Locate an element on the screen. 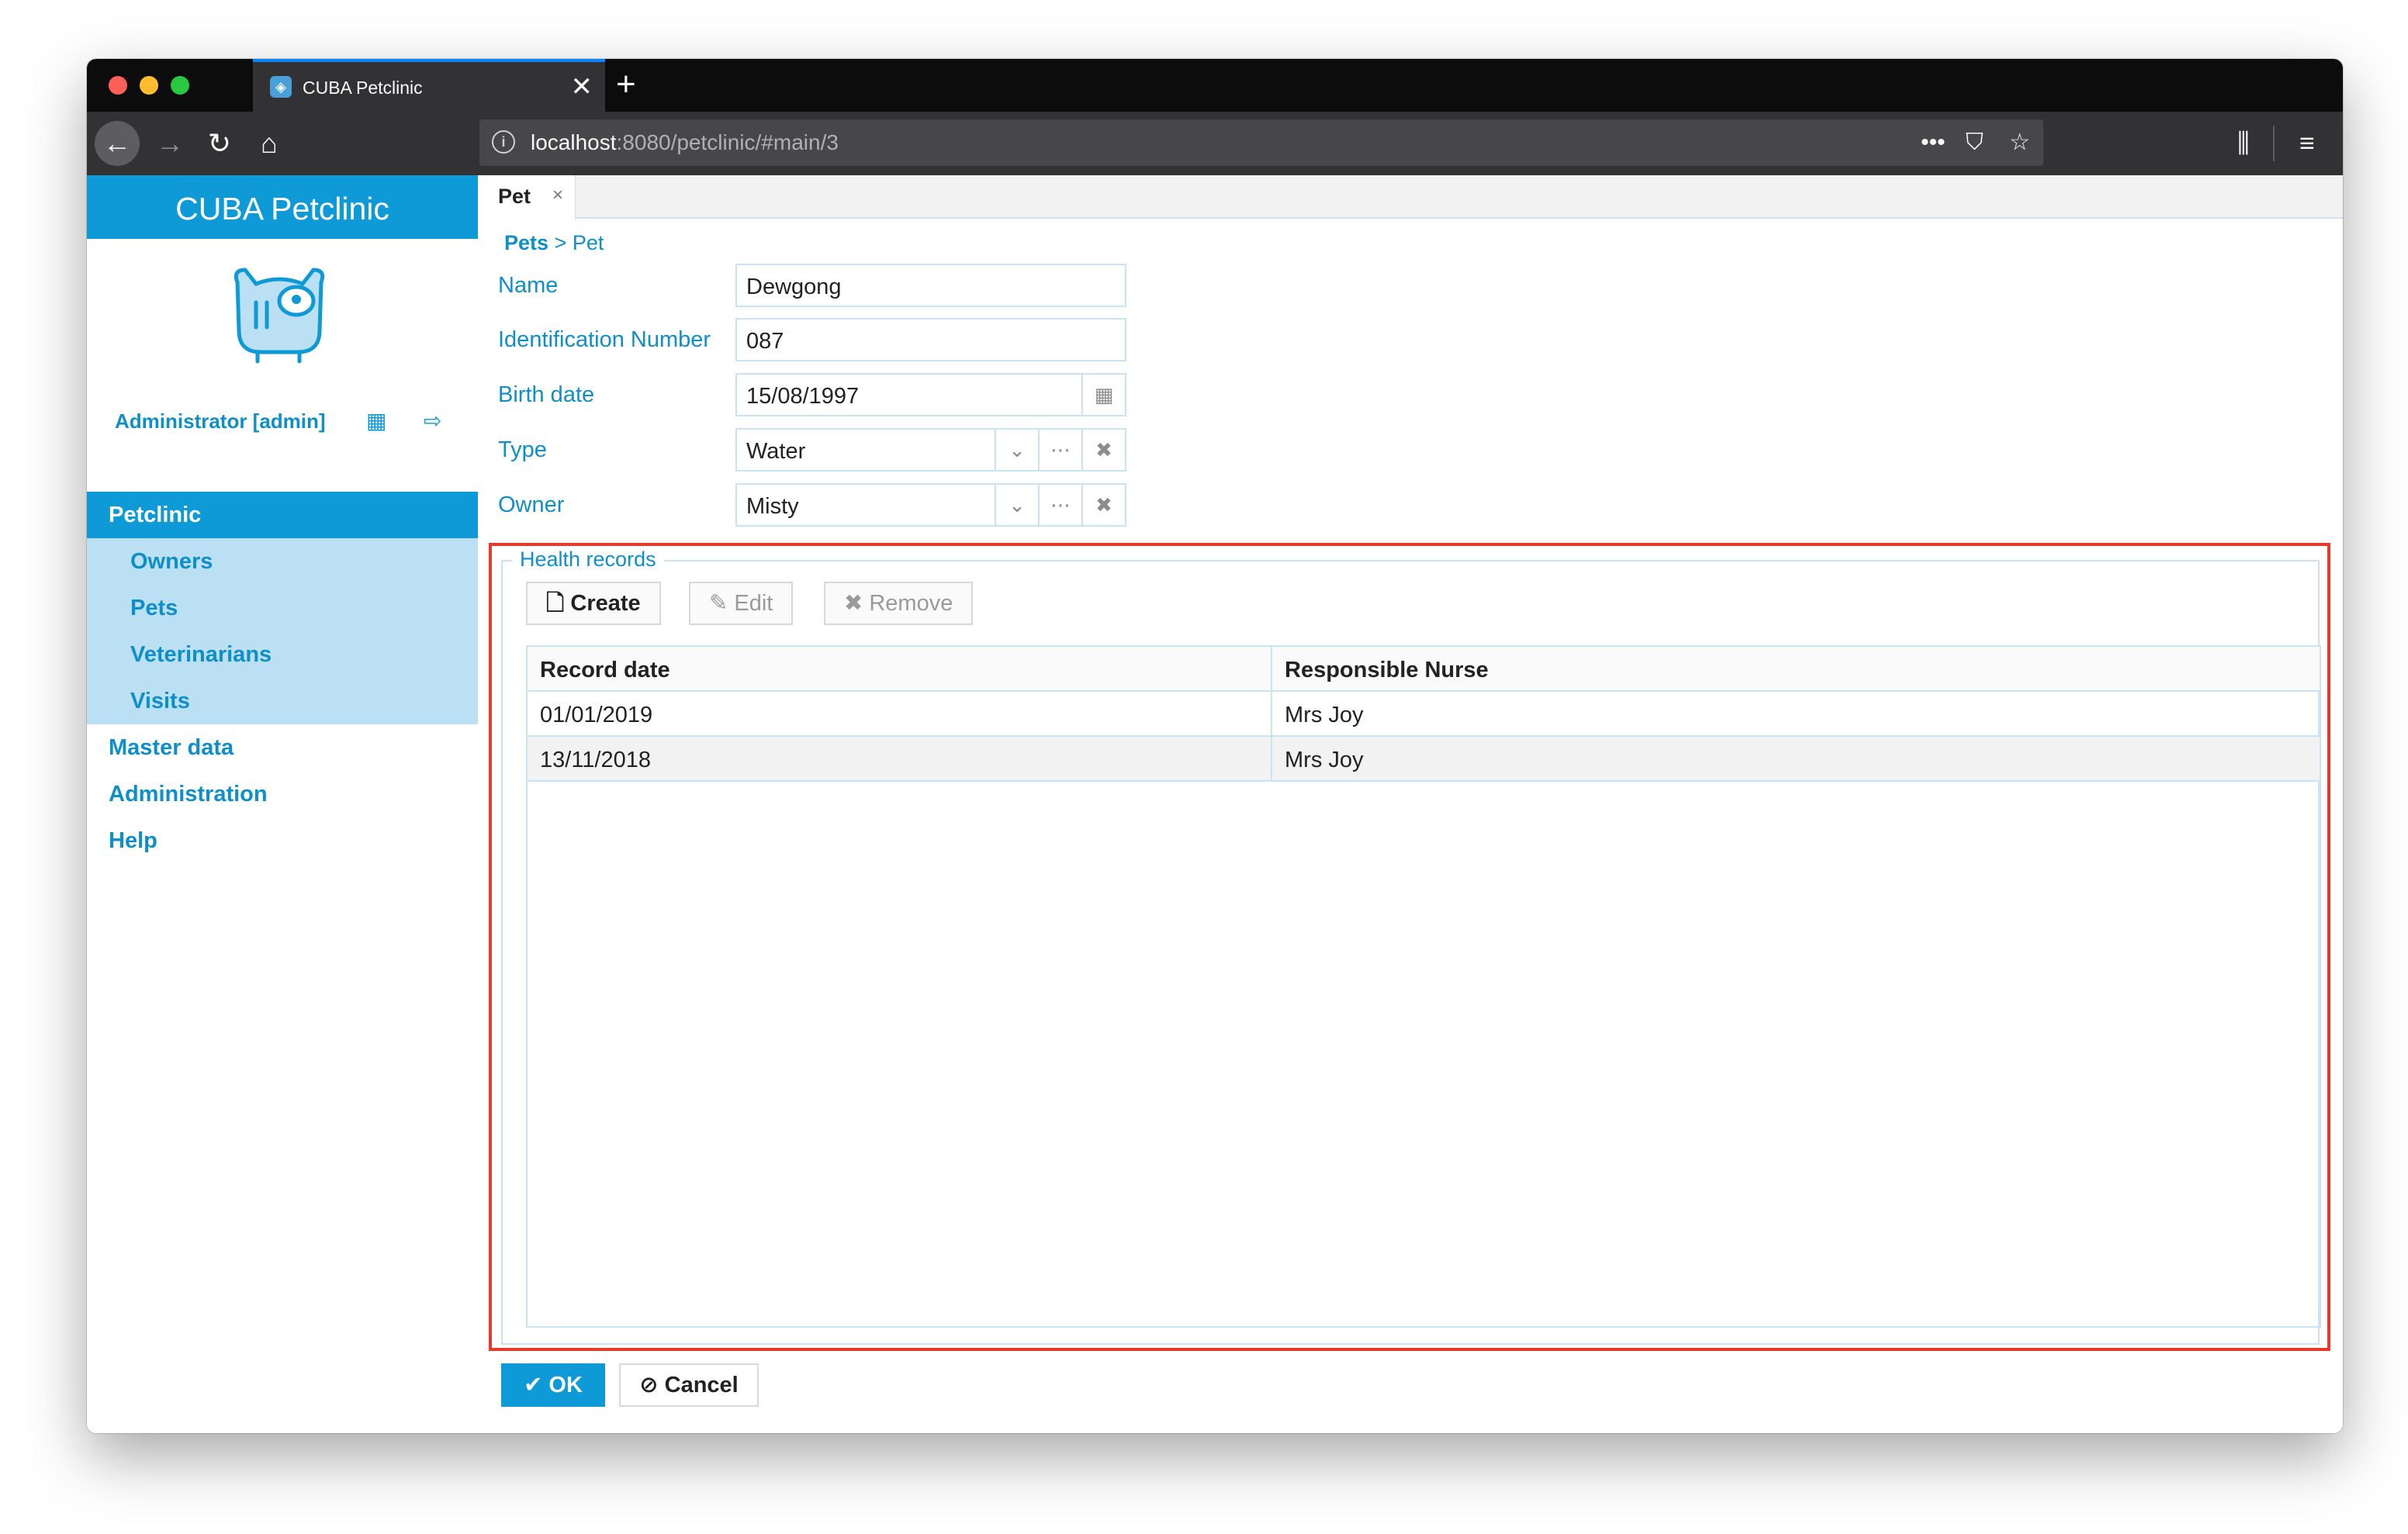 The width and height of the screenshot is (2408, 1534). breadcrumb-current: Pet is located at coordinates (588, 242).